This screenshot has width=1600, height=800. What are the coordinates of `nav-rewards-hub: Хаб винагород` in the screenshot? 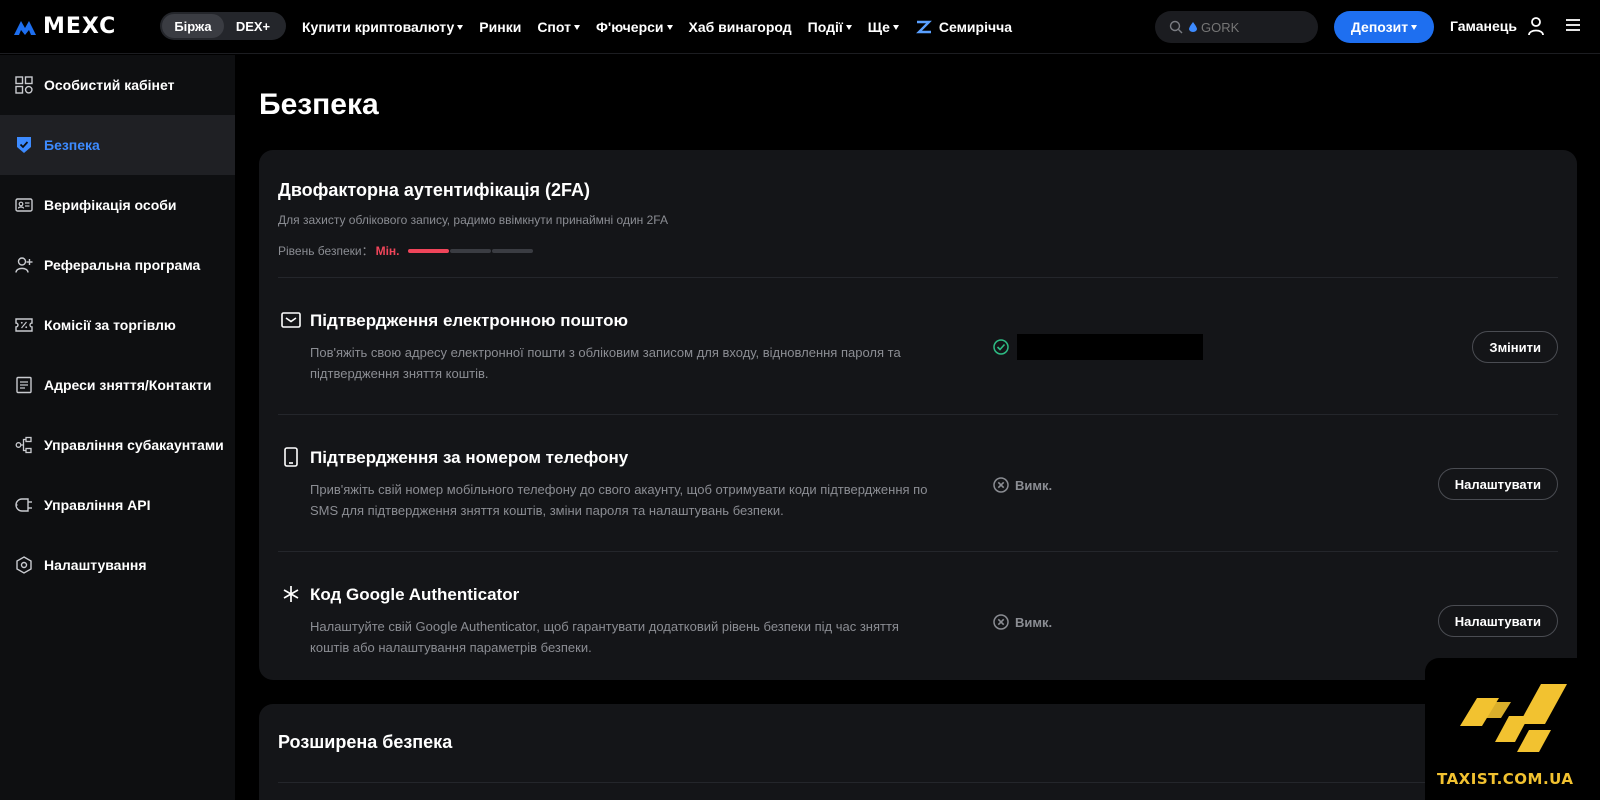 It's located at (740, 27).